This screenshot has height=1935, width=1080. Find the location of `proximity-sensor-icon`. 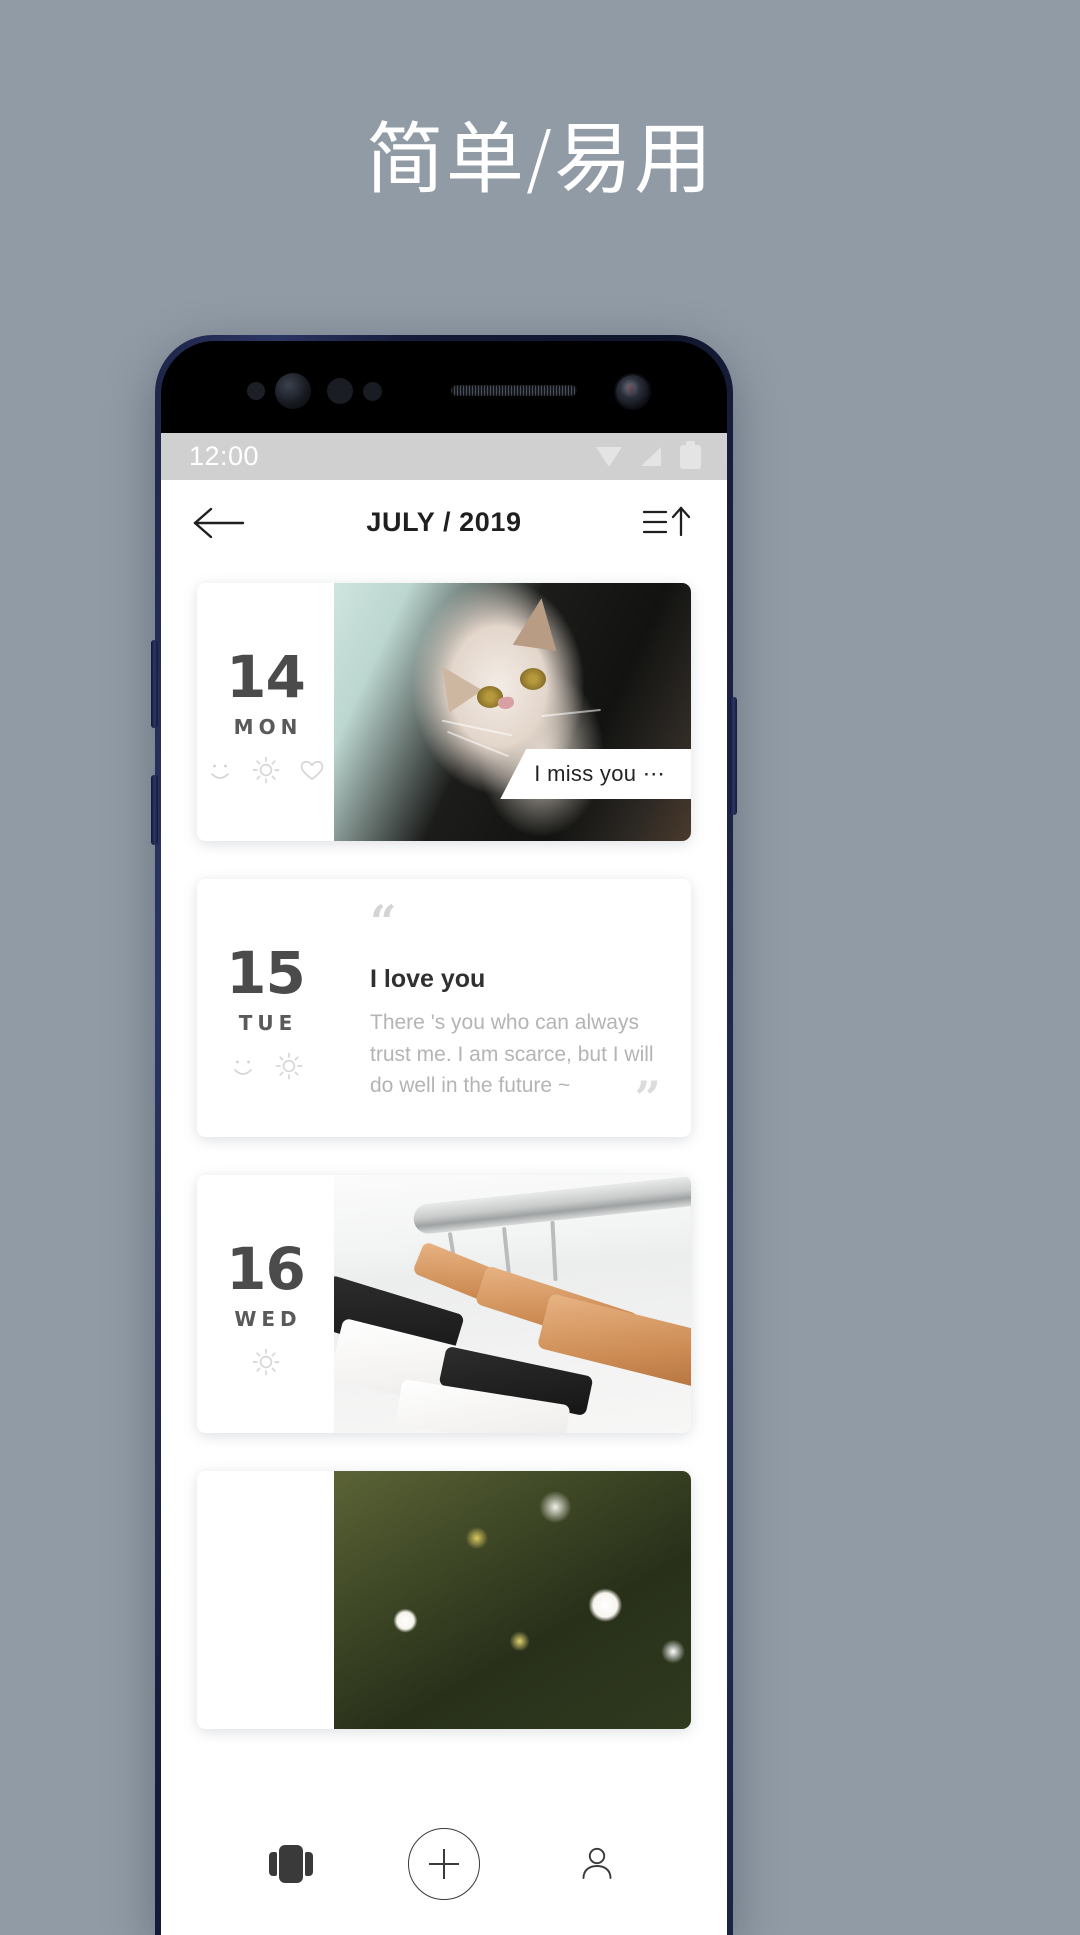

proximity-sensor-icon is located at coordinates (256, 391).